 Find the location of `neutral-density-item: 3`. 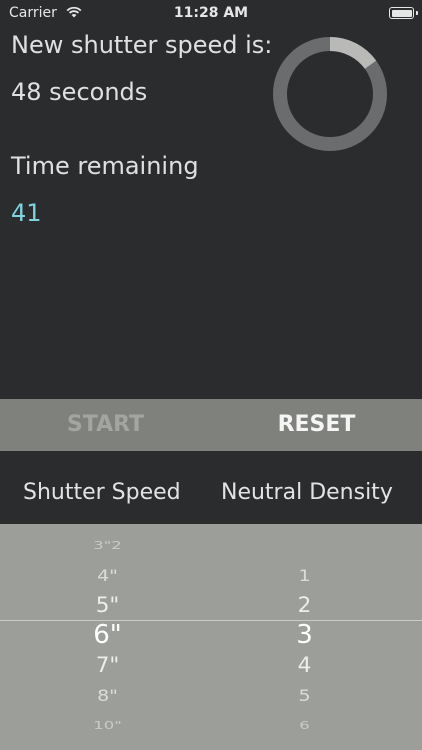

neutral-density-item: 3 is located at coordinates (304, 635).